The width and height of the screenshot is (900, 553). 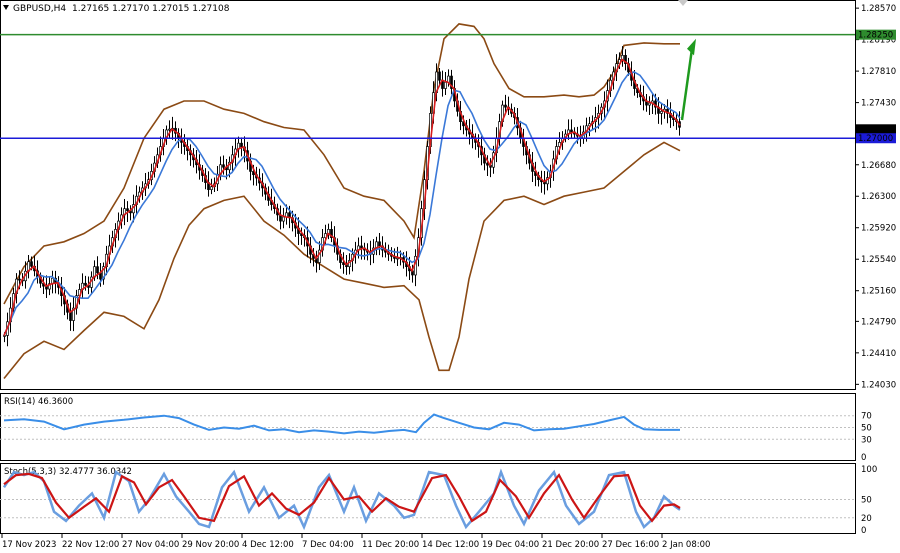 I want to click on price-tick-label: 1.26300, so click(x=878, y=197).